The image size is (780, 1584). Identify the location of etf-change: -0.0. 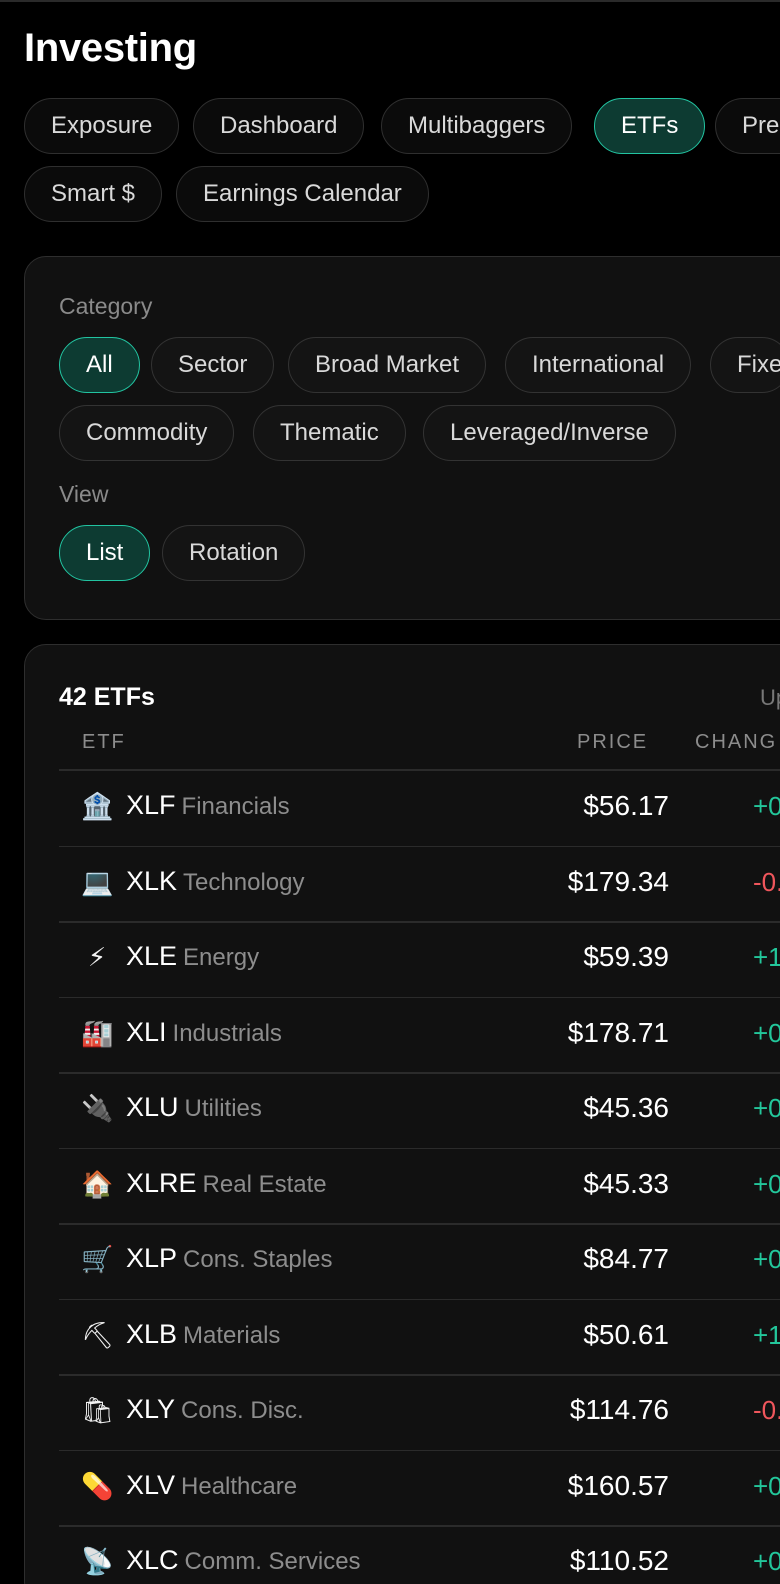
(766, 1410).